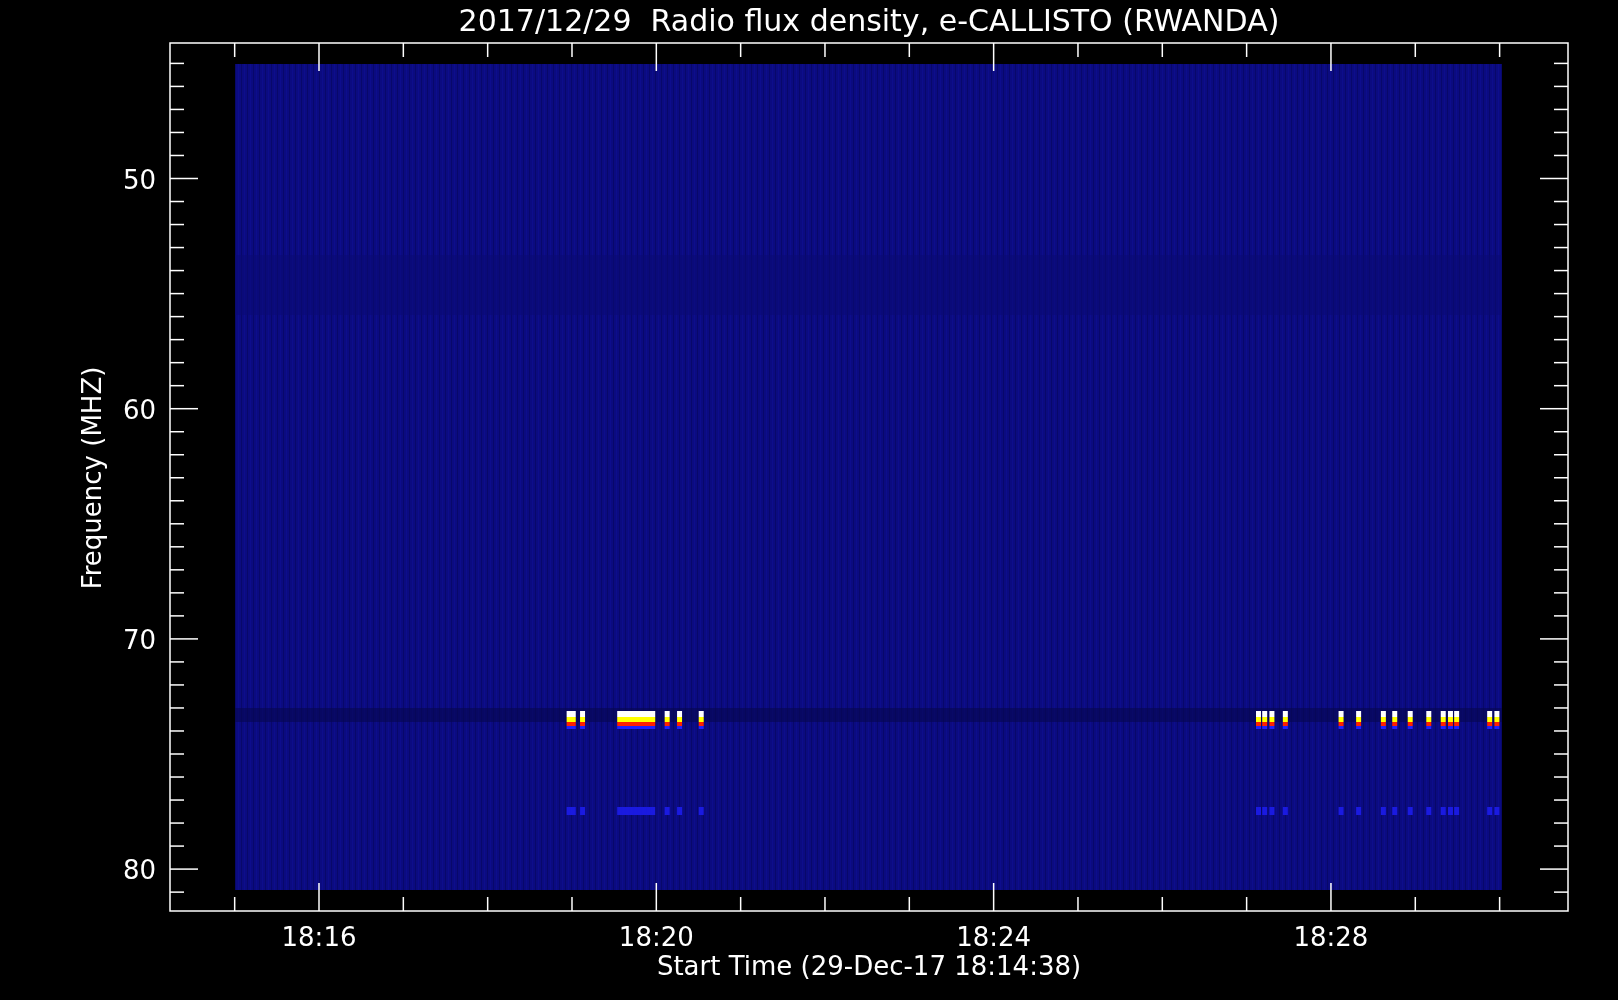 The image size is (1618, 1000). I want to click on y-axis-label: Frequency (MHZ), so click(92, 478).